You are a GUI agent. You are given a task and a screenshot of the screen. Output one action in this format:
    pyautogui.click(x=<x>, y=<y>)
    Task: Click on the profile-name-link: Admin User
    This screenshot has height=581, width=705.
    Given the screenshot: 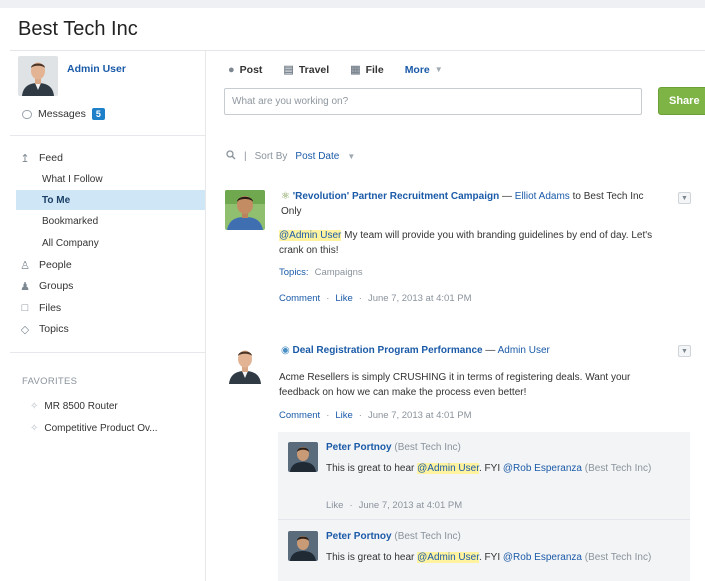 What is the action you would take?
    pyautogui.click(x=96, y=69)
    